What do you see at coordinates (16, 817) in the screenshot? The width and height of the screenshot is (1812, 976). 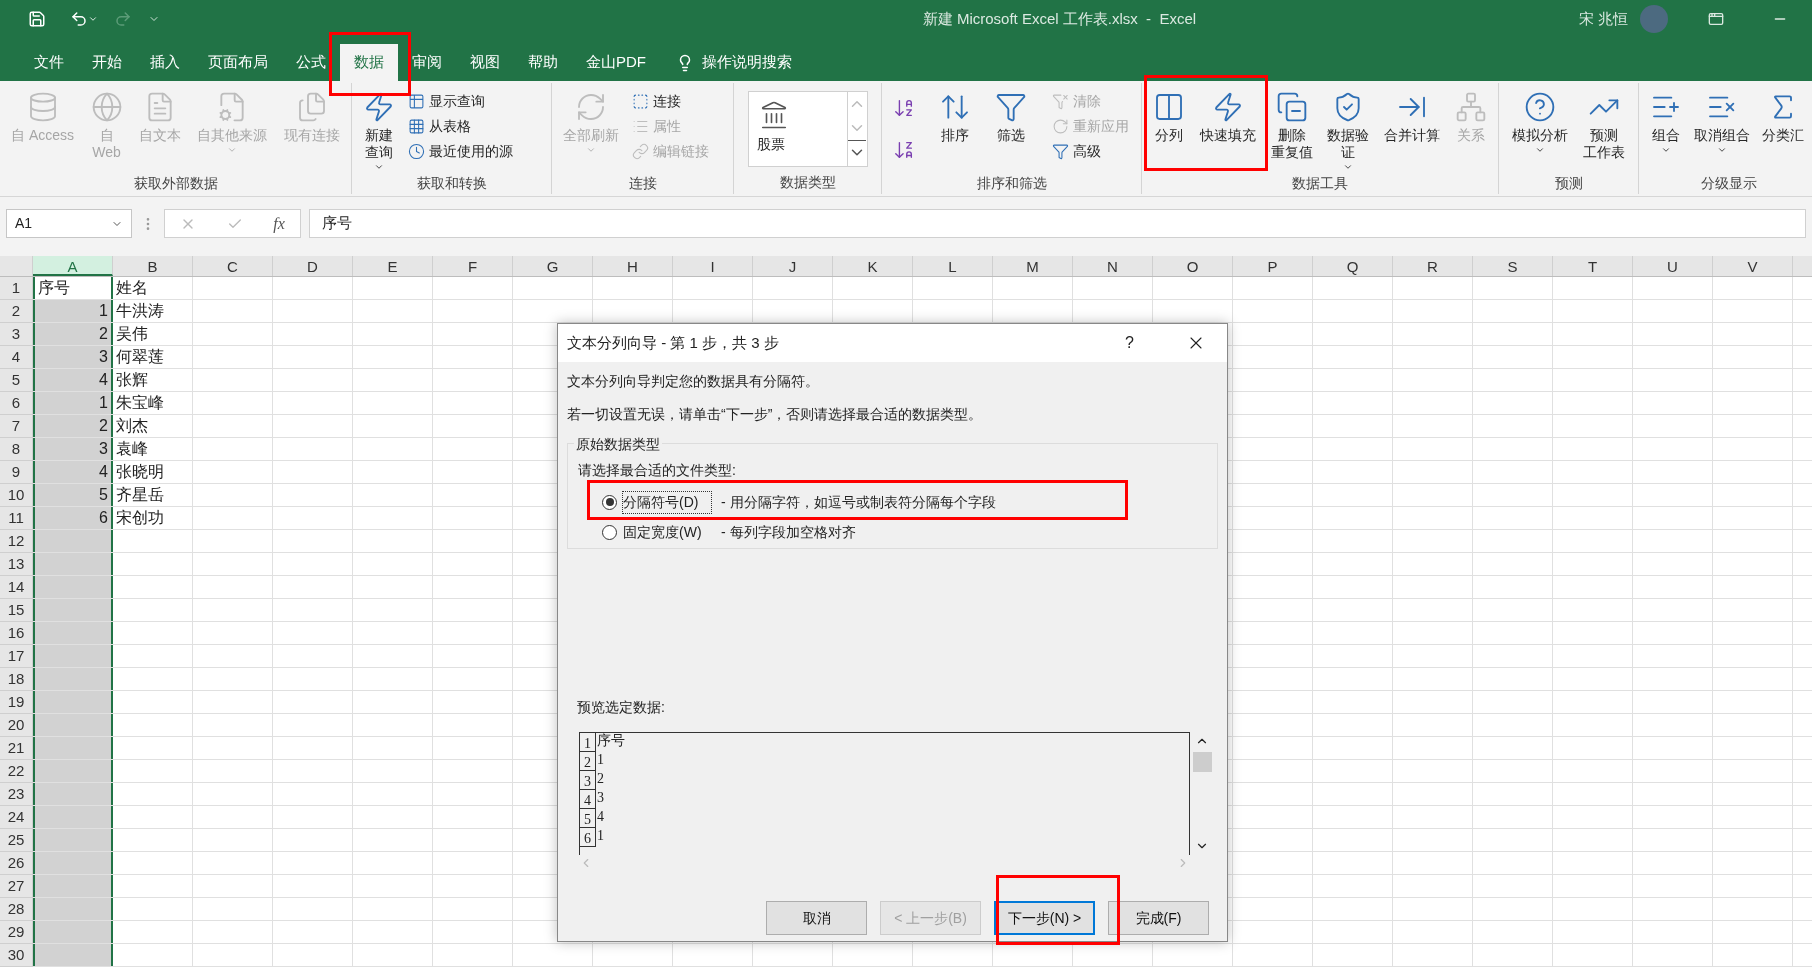 I see `row-header: 24` at bounding box center [16, 817].